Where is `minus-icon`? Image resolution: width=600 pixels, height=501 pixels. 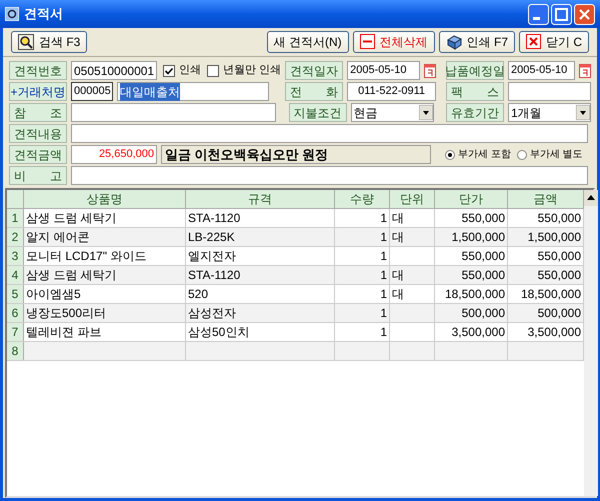 minus-icon is located at coordinates (367, 41).